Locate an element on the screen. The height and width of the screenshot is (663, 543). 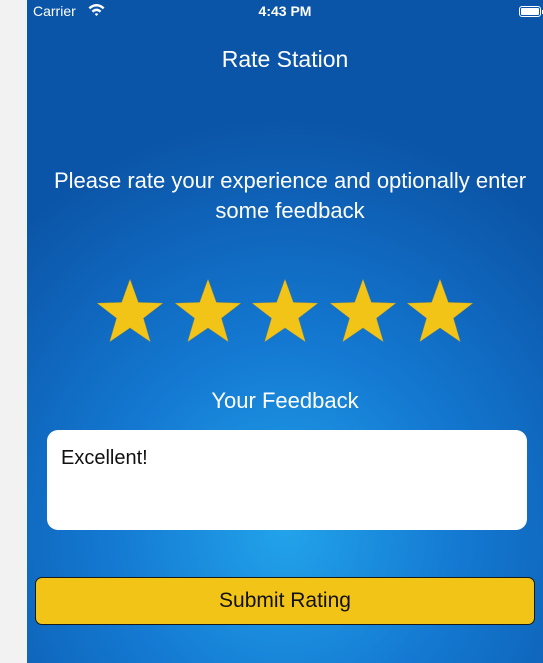
nav-title: Rate Station is located at coordinates (285, 59).